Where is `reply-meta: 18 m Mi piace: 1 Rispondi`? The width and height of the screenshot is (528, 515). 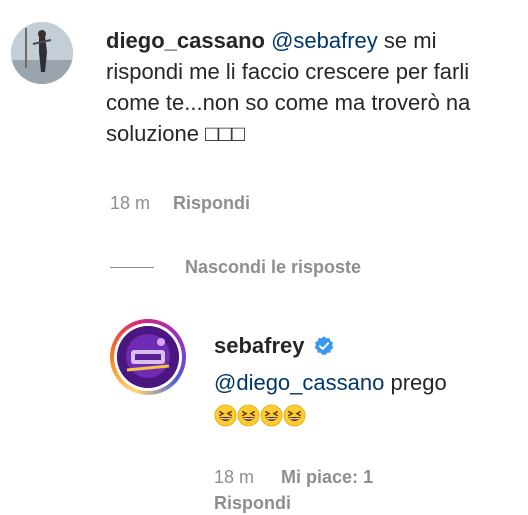 reply-meta: 18 m Mi piace: 1 Rispondi is located at coordinates (293, 490).